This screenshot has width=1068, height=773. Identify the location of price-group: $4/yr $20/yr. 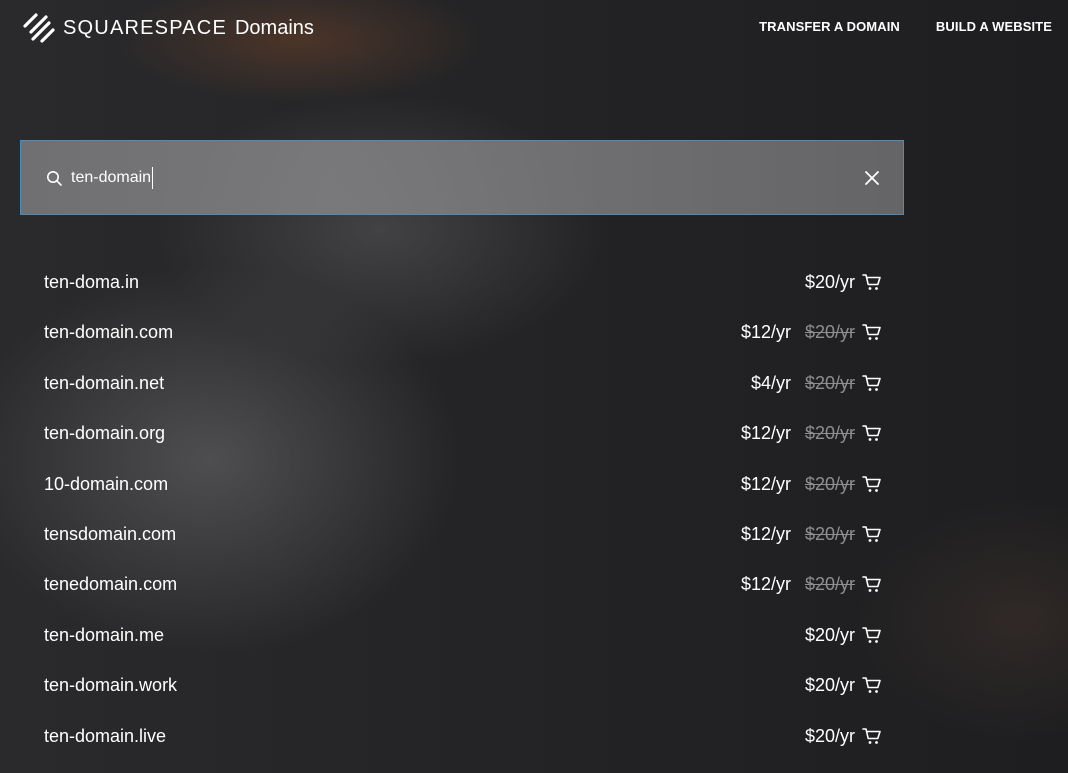
(816, 383).